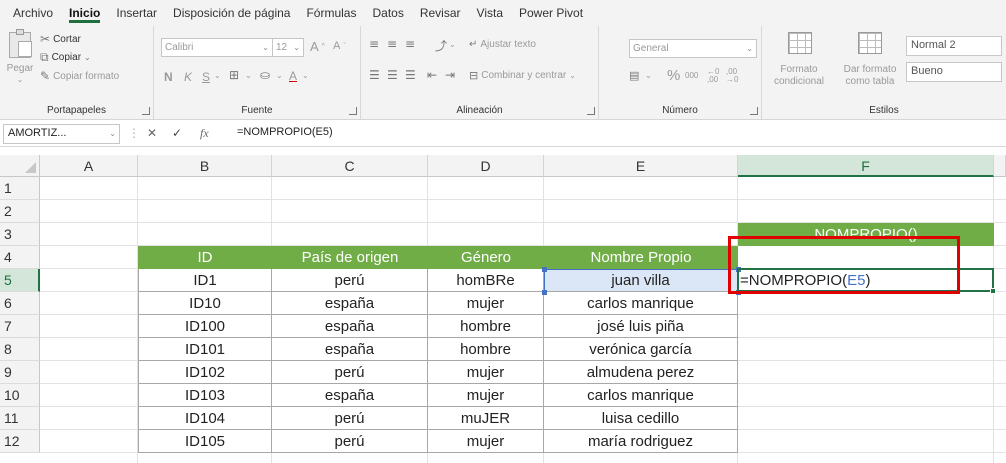  Describe the element at coordinates (205, 257) in the screenshot. I see `table-header-cell: ID` at that location.